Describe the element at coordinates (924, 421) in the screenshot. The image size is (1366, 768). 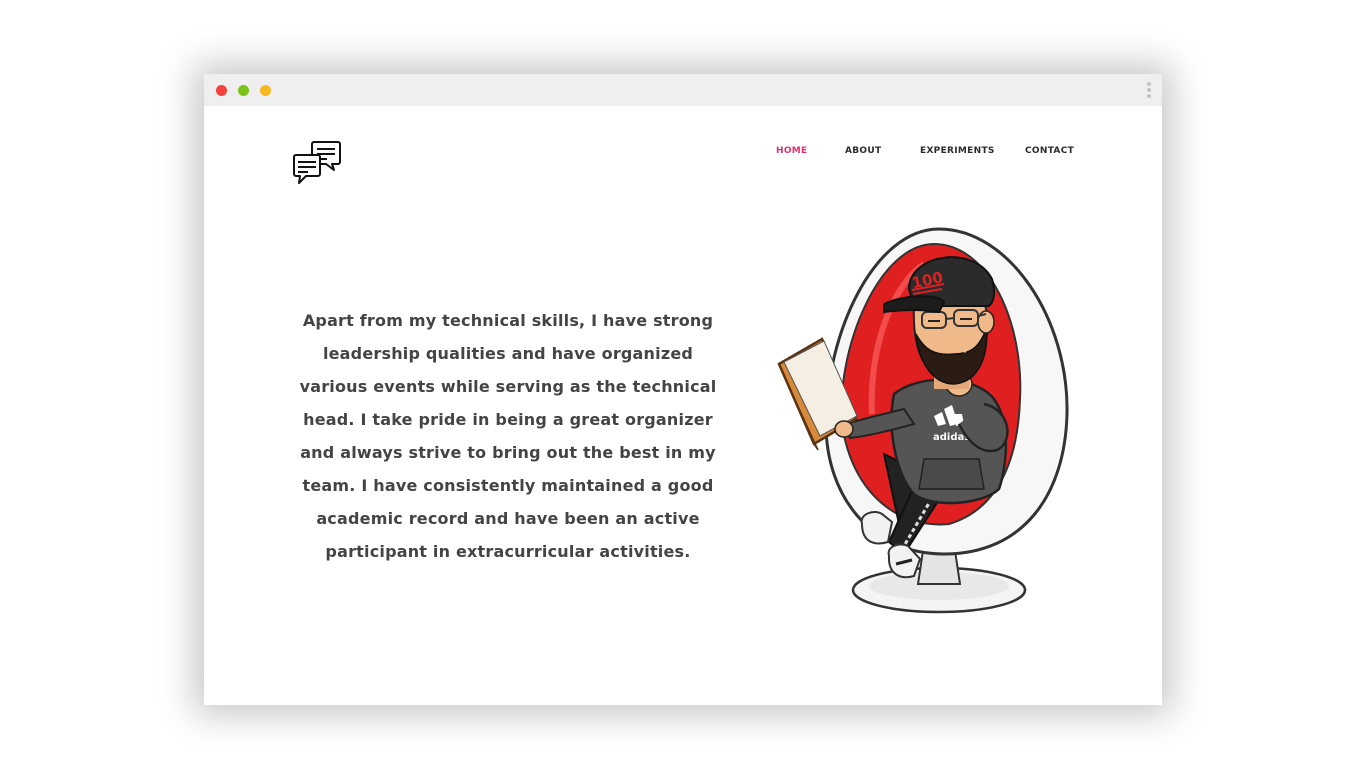
I see `avatar-reading-illustration: adidas 100` at that location.